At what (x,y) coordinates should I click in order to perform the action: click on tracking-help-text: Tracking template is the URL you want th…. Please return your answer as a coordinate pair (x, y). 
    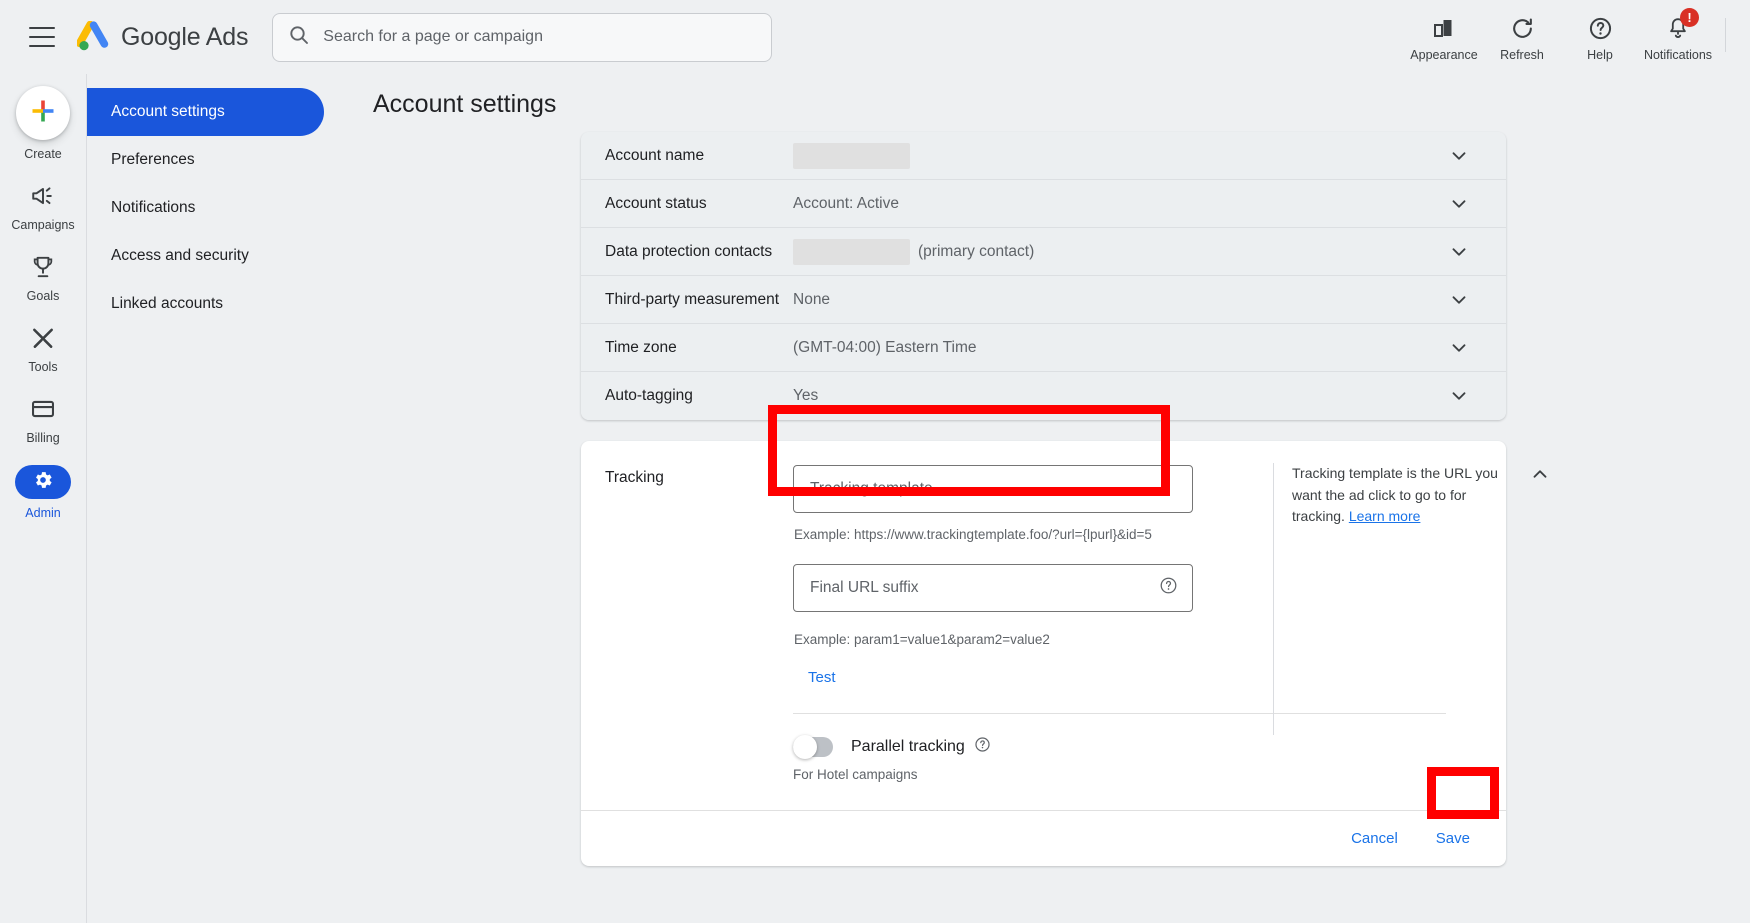
    Looking at the image, I should click on (1404, 495).